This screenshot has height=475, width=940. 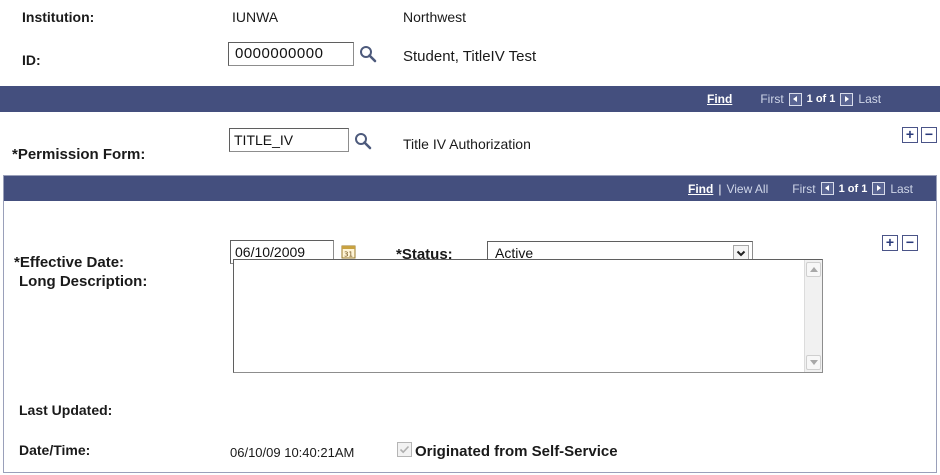 I want to click on inner-last-label: Last, so click(x=901, y=189).